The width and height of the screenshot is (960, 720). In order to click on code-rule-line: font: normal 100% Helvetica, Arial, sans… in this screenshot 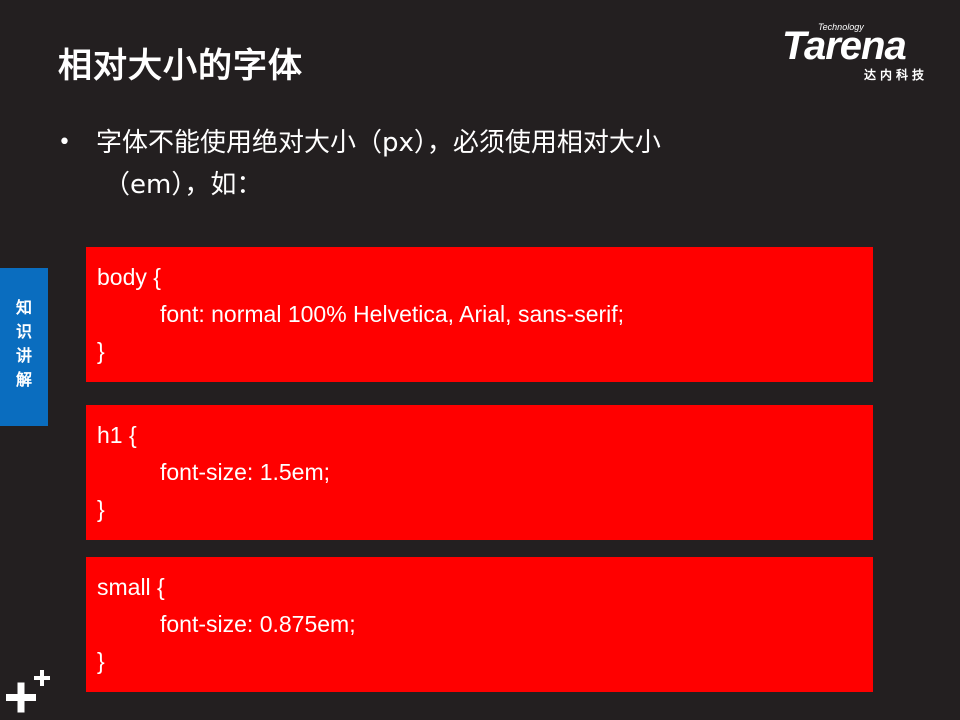, I will do `click(392, 314)`.